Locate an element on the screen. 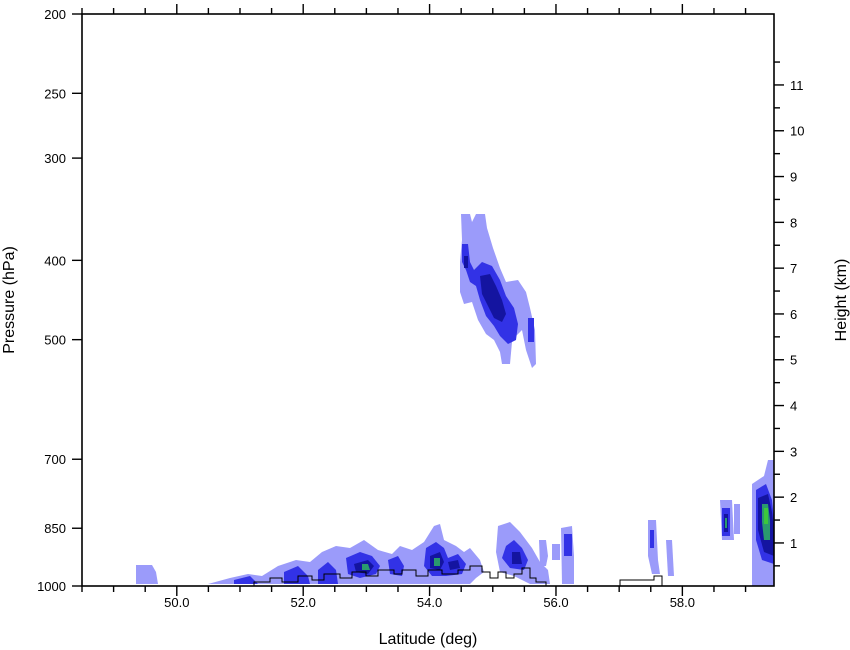  y-left-tick-label: 500 is located at coordinates (55, 340).